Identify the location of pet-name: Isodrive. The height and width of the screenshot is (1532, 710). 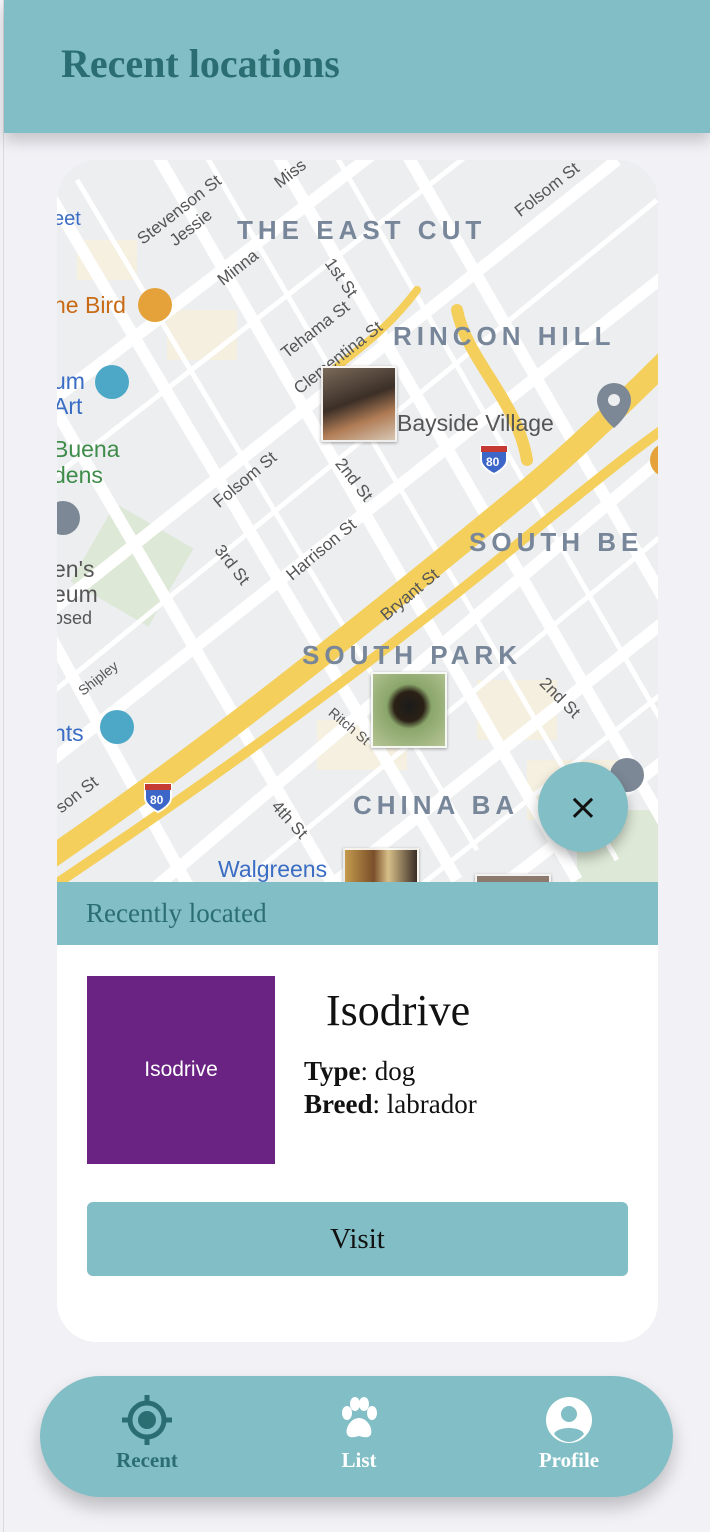
(398, 1010).